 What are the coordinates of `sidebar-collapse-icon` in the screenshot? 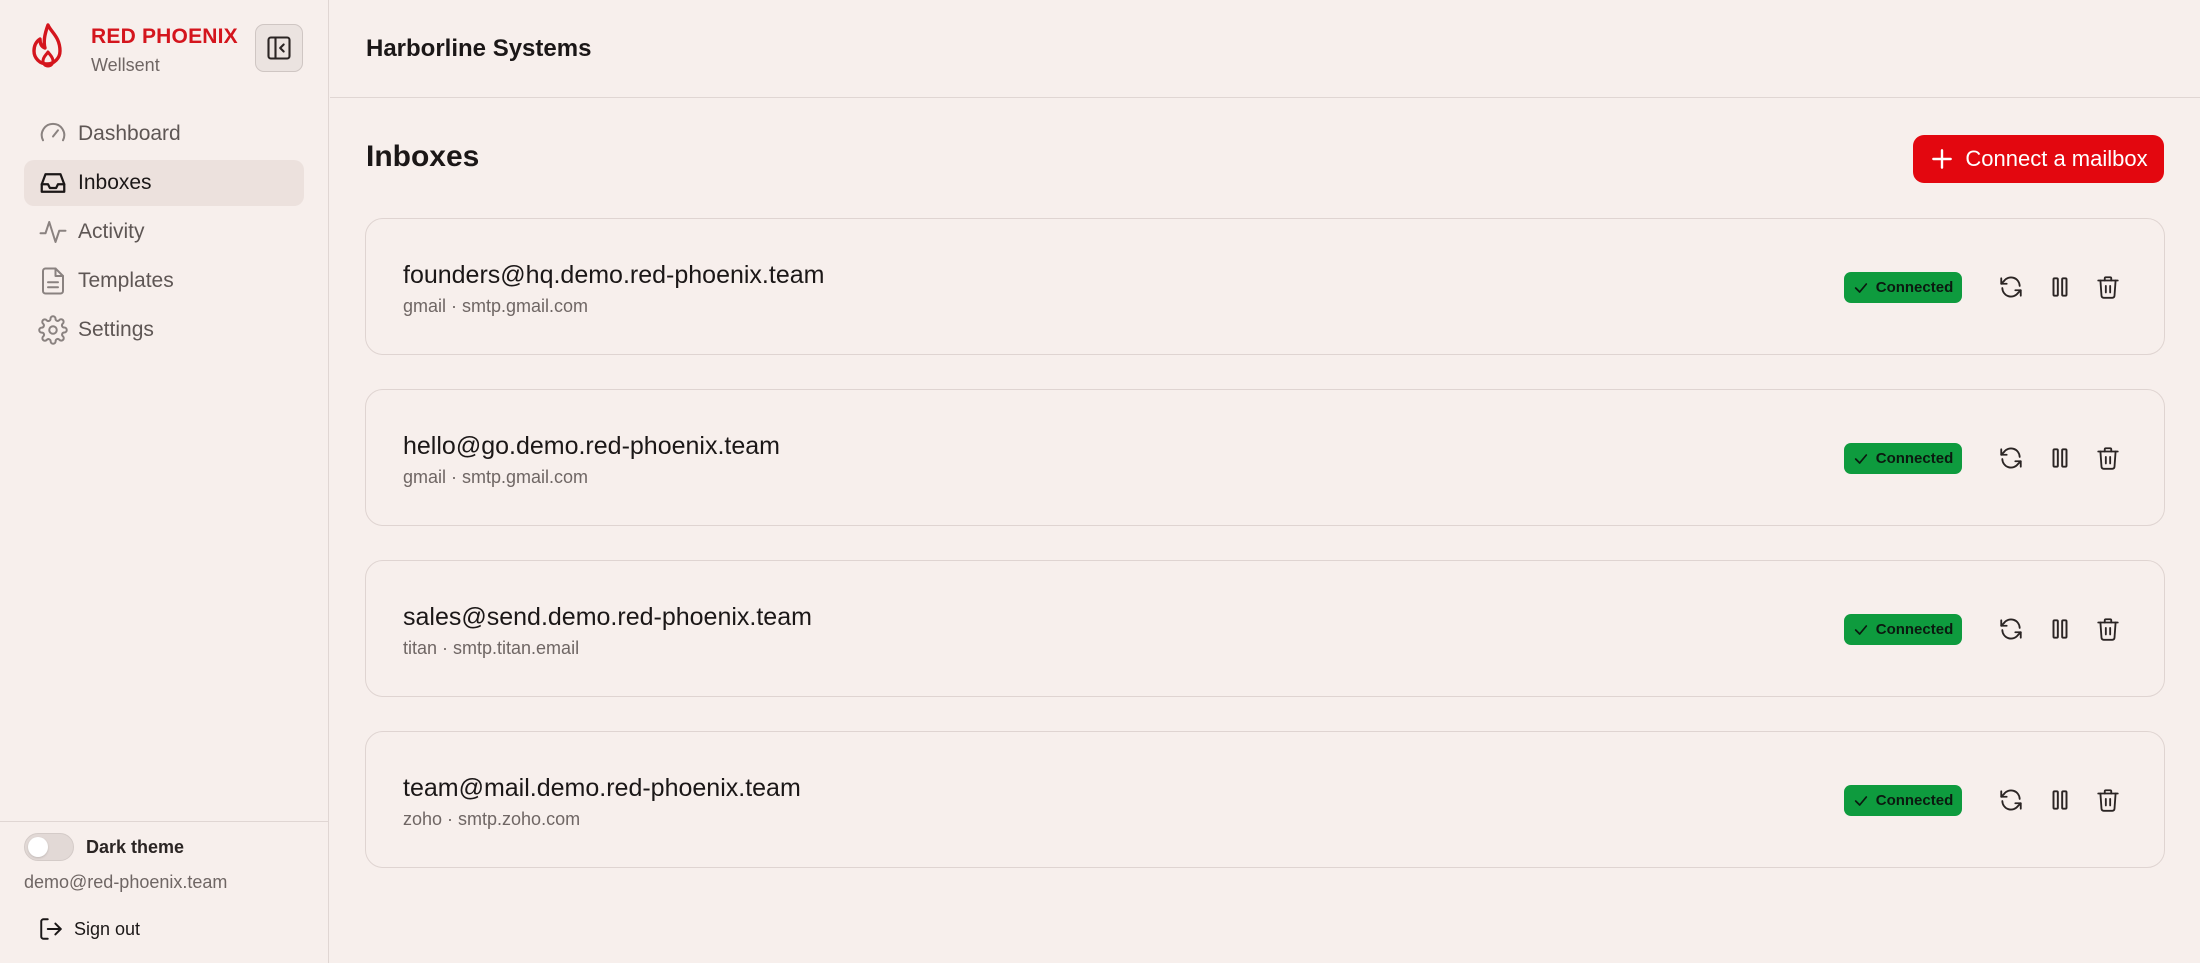 It's located at (279, 48).